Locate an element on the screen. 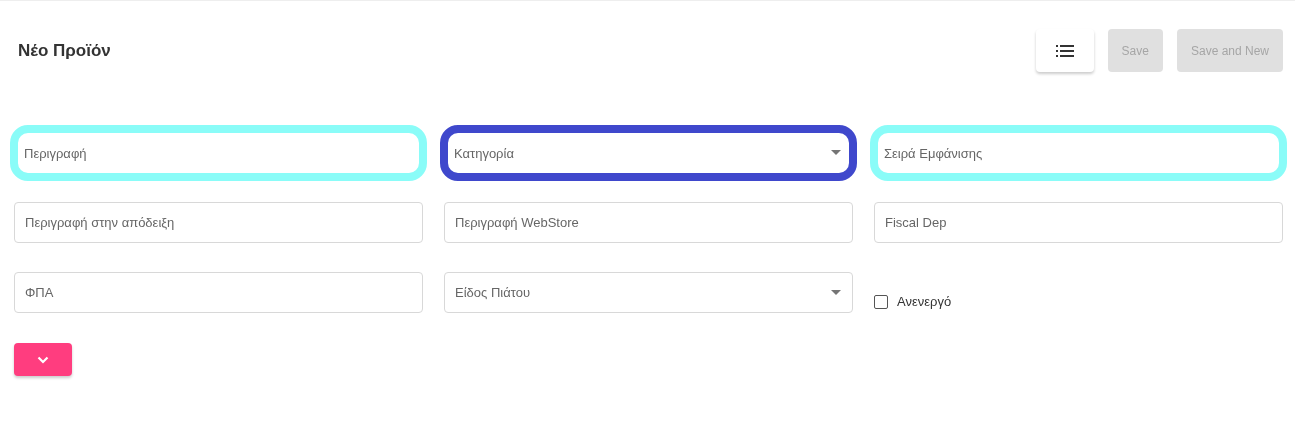  input-field: Περιγραφή is located at coordinates (218, 153).